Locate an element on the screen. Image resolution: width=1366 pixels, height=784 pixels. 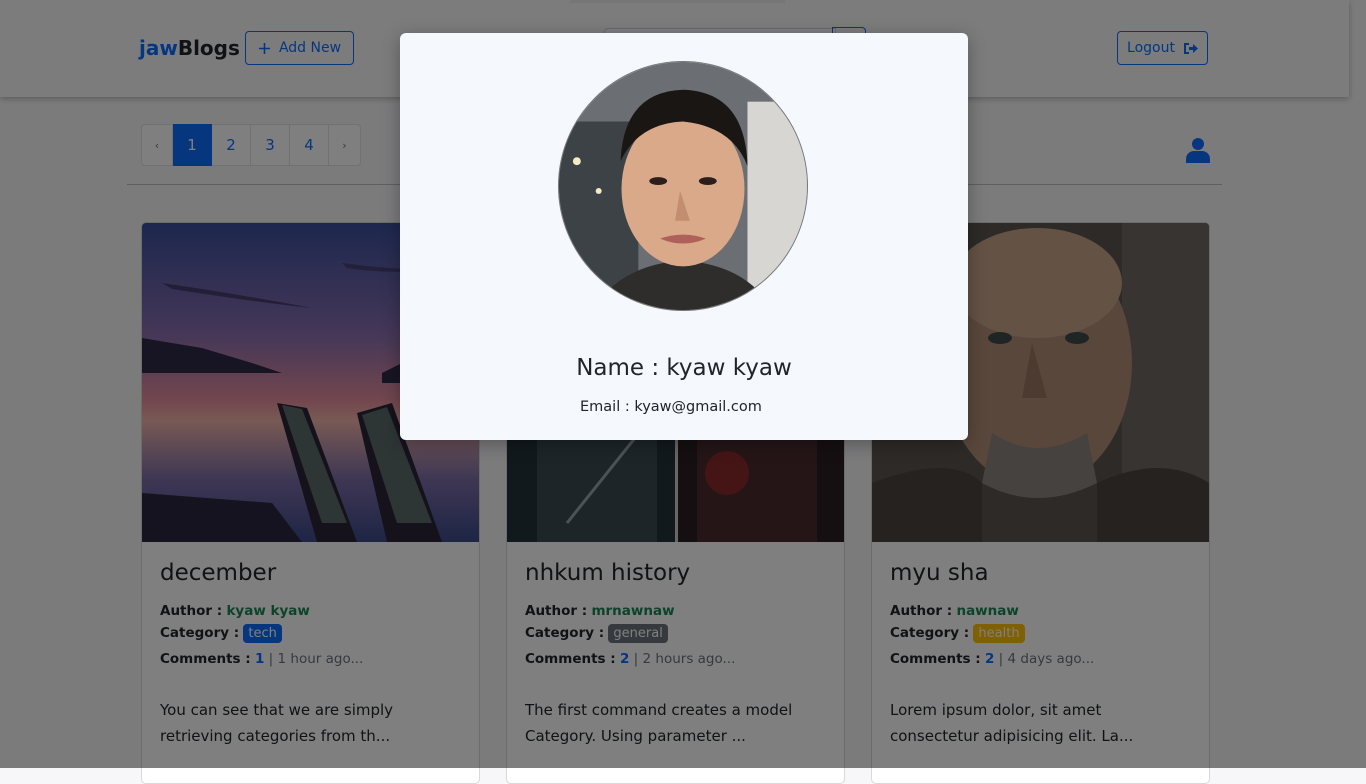
profile-email: Email : kyaw@gmail.com is located at coordinates (671, 407).